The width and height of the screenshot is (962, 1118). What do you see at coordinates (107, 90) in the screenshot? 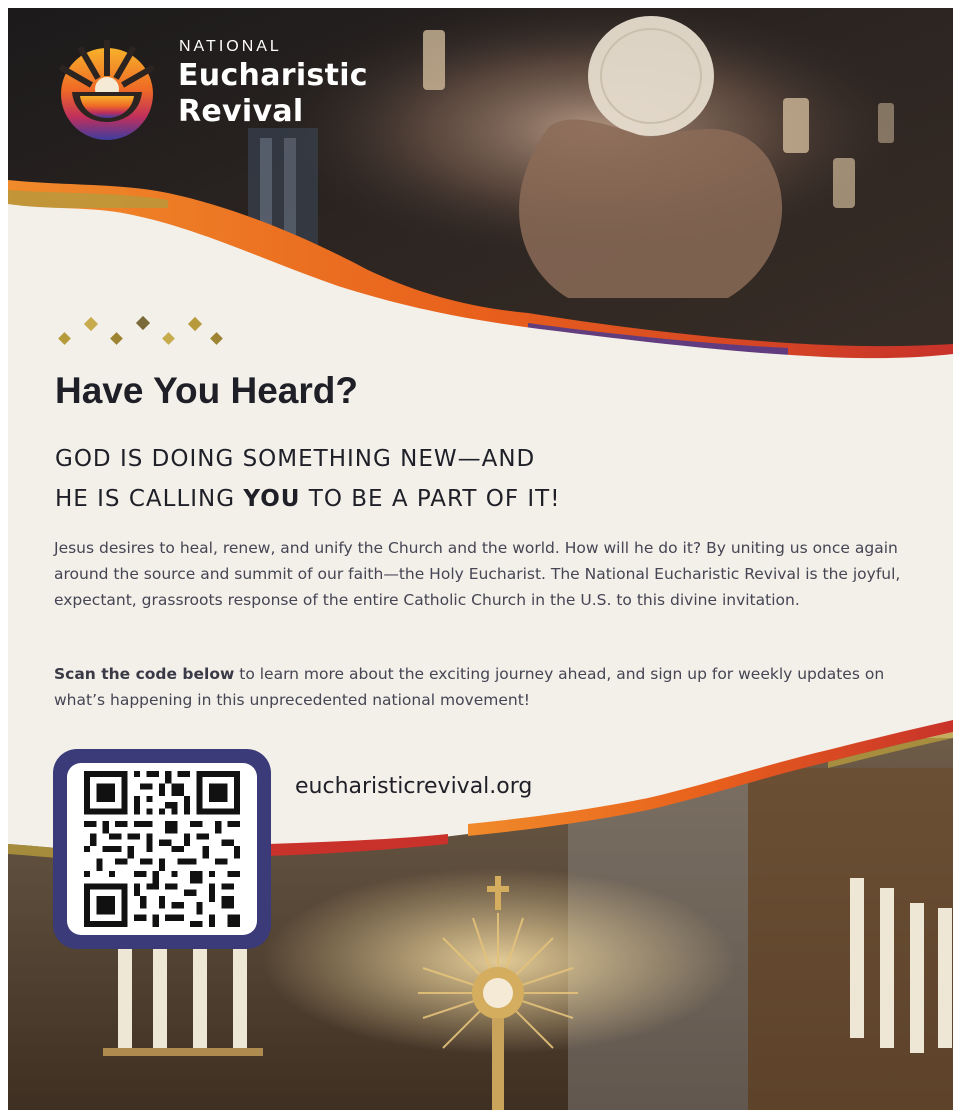
I see `sunburst-chalice-icon` at bounding box center [107, 90].